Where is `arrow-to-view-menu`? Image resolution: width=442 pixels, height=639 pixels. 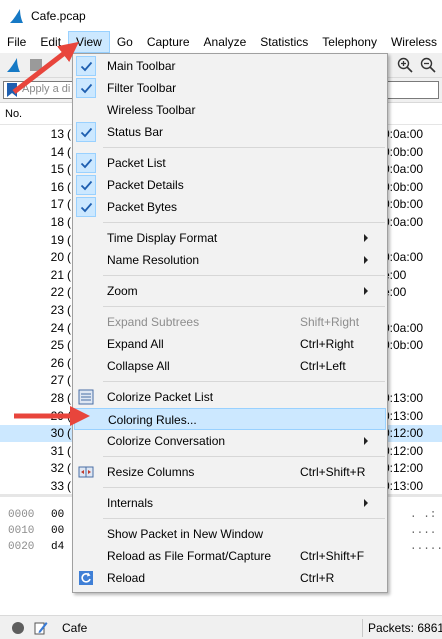
arrow-to-view-menu is located at coordinates (45, 67).